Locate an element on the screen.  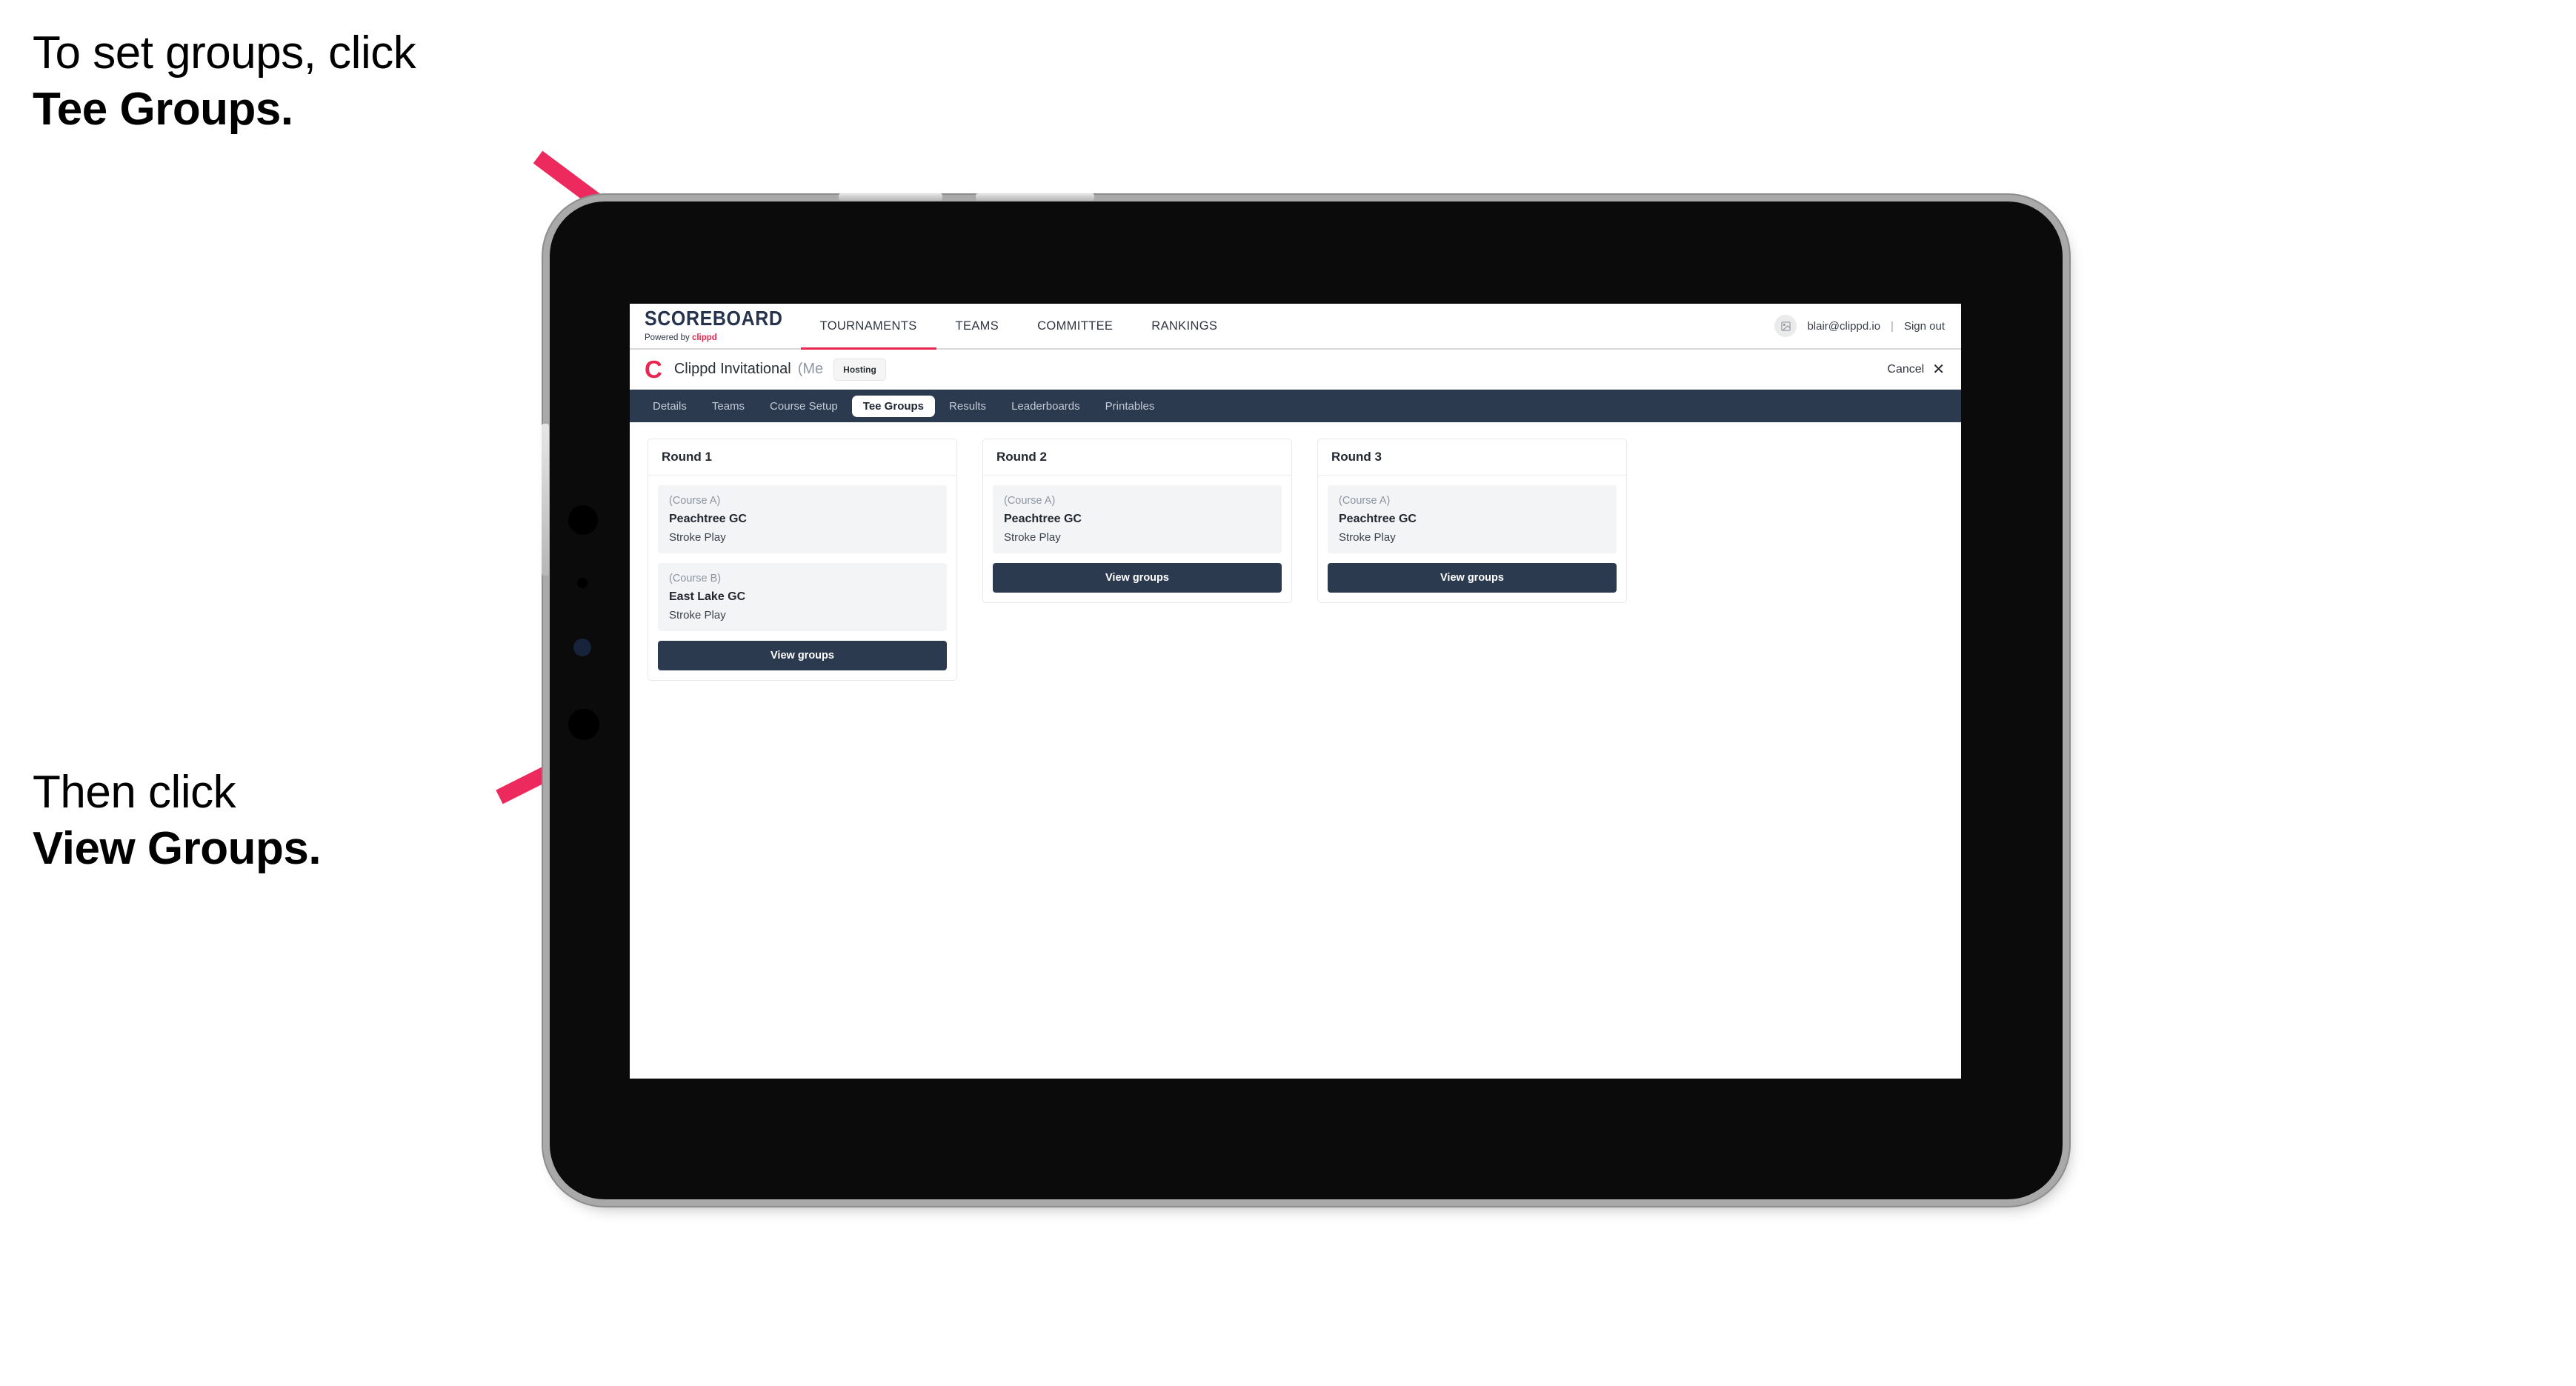
brand-title: SCOREBOARD is located at coordinates (714, 318).